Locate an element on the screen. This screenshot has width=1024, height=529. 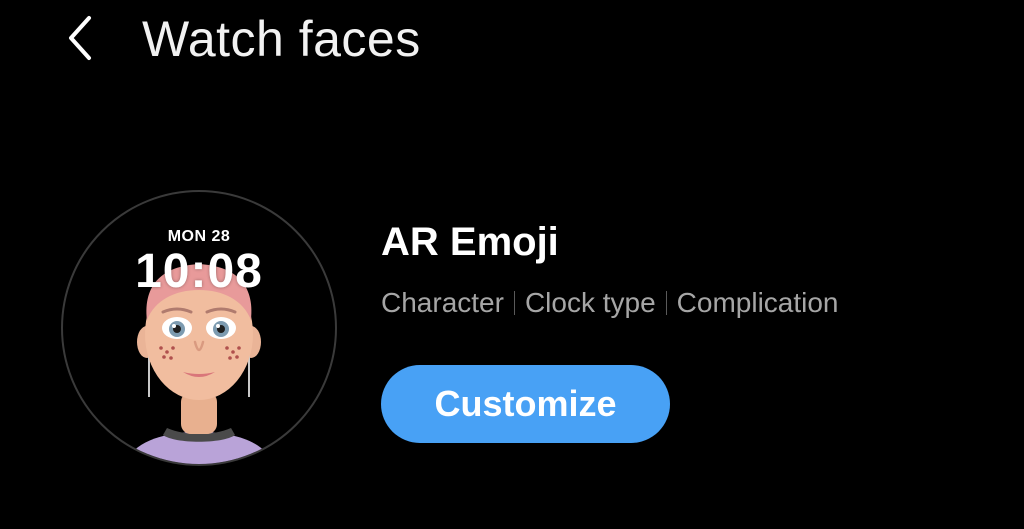
watch-face-name: AR Emoji is located at coordinates (470, 242).